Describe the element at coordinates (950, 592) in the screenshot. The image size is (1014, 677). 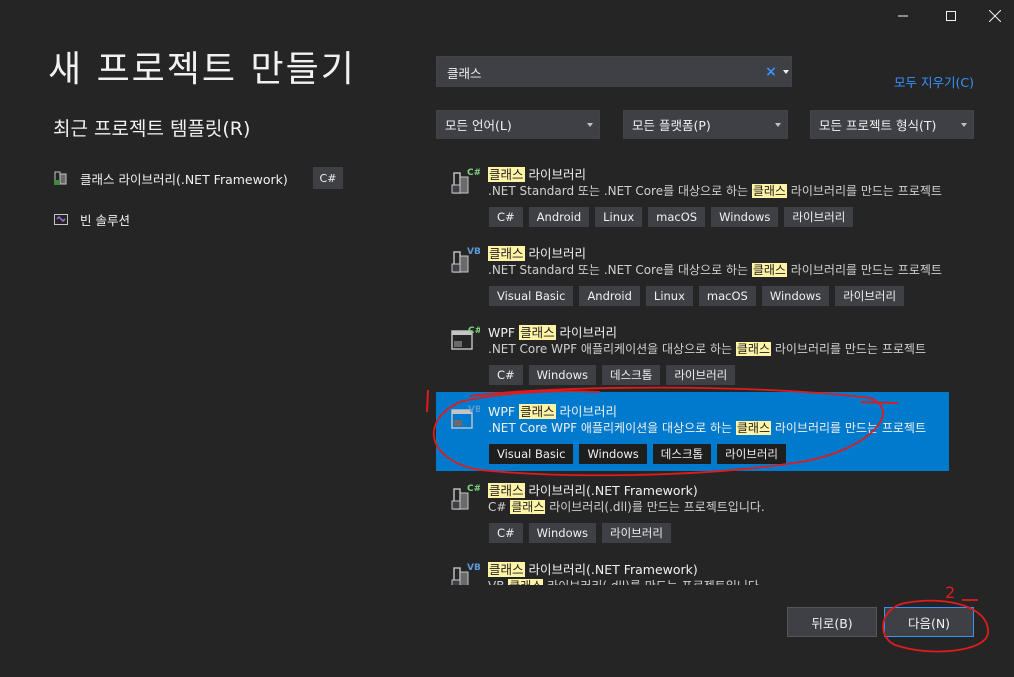
I see `annotation-step-label: 2` at that location.